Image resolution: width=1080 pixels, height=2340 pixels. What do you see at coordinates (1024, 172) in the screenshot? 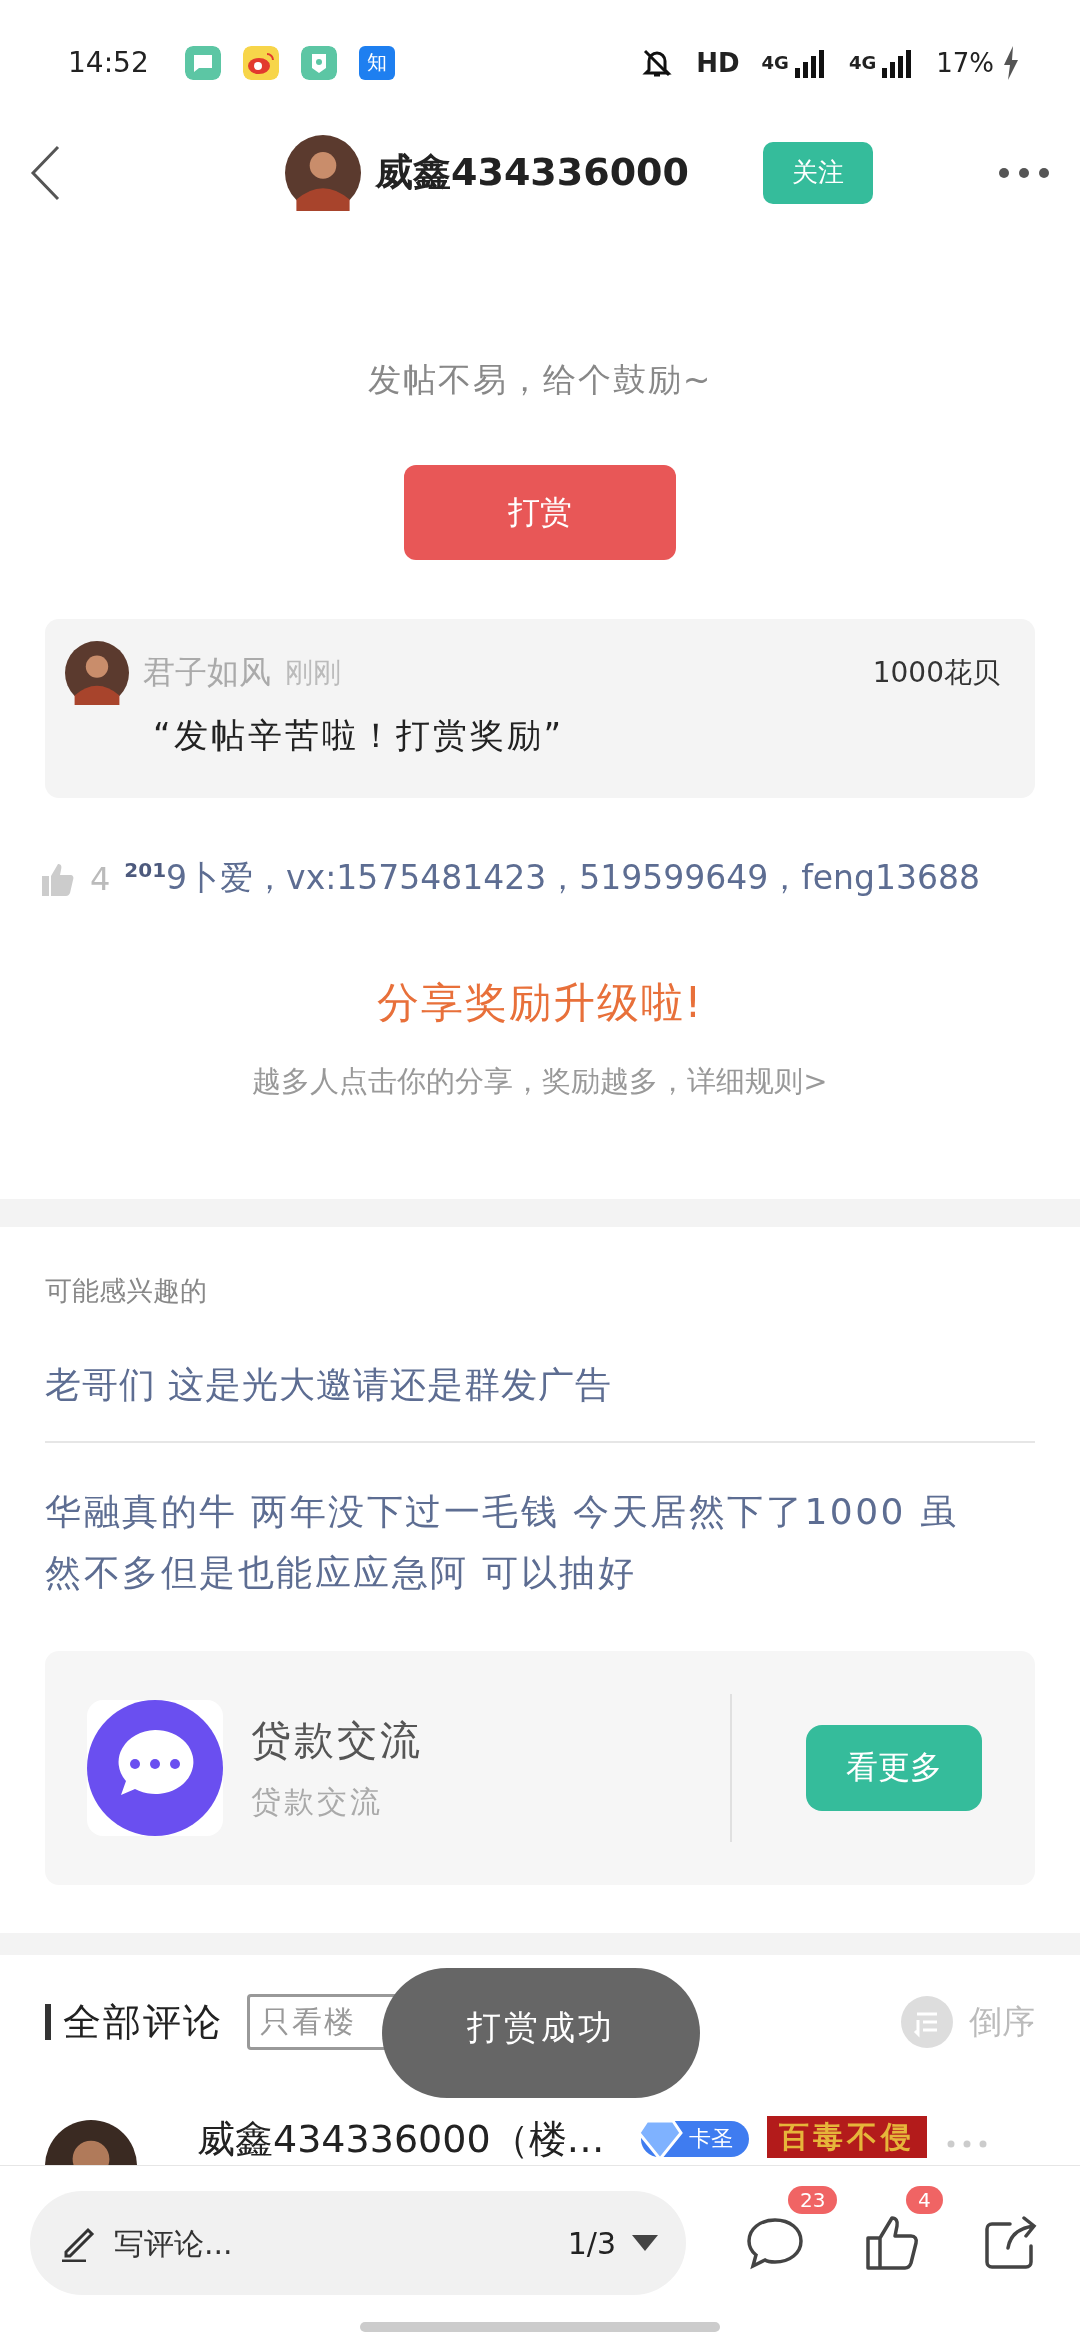
I see `more-icon` at bounding box center [1024, 172].